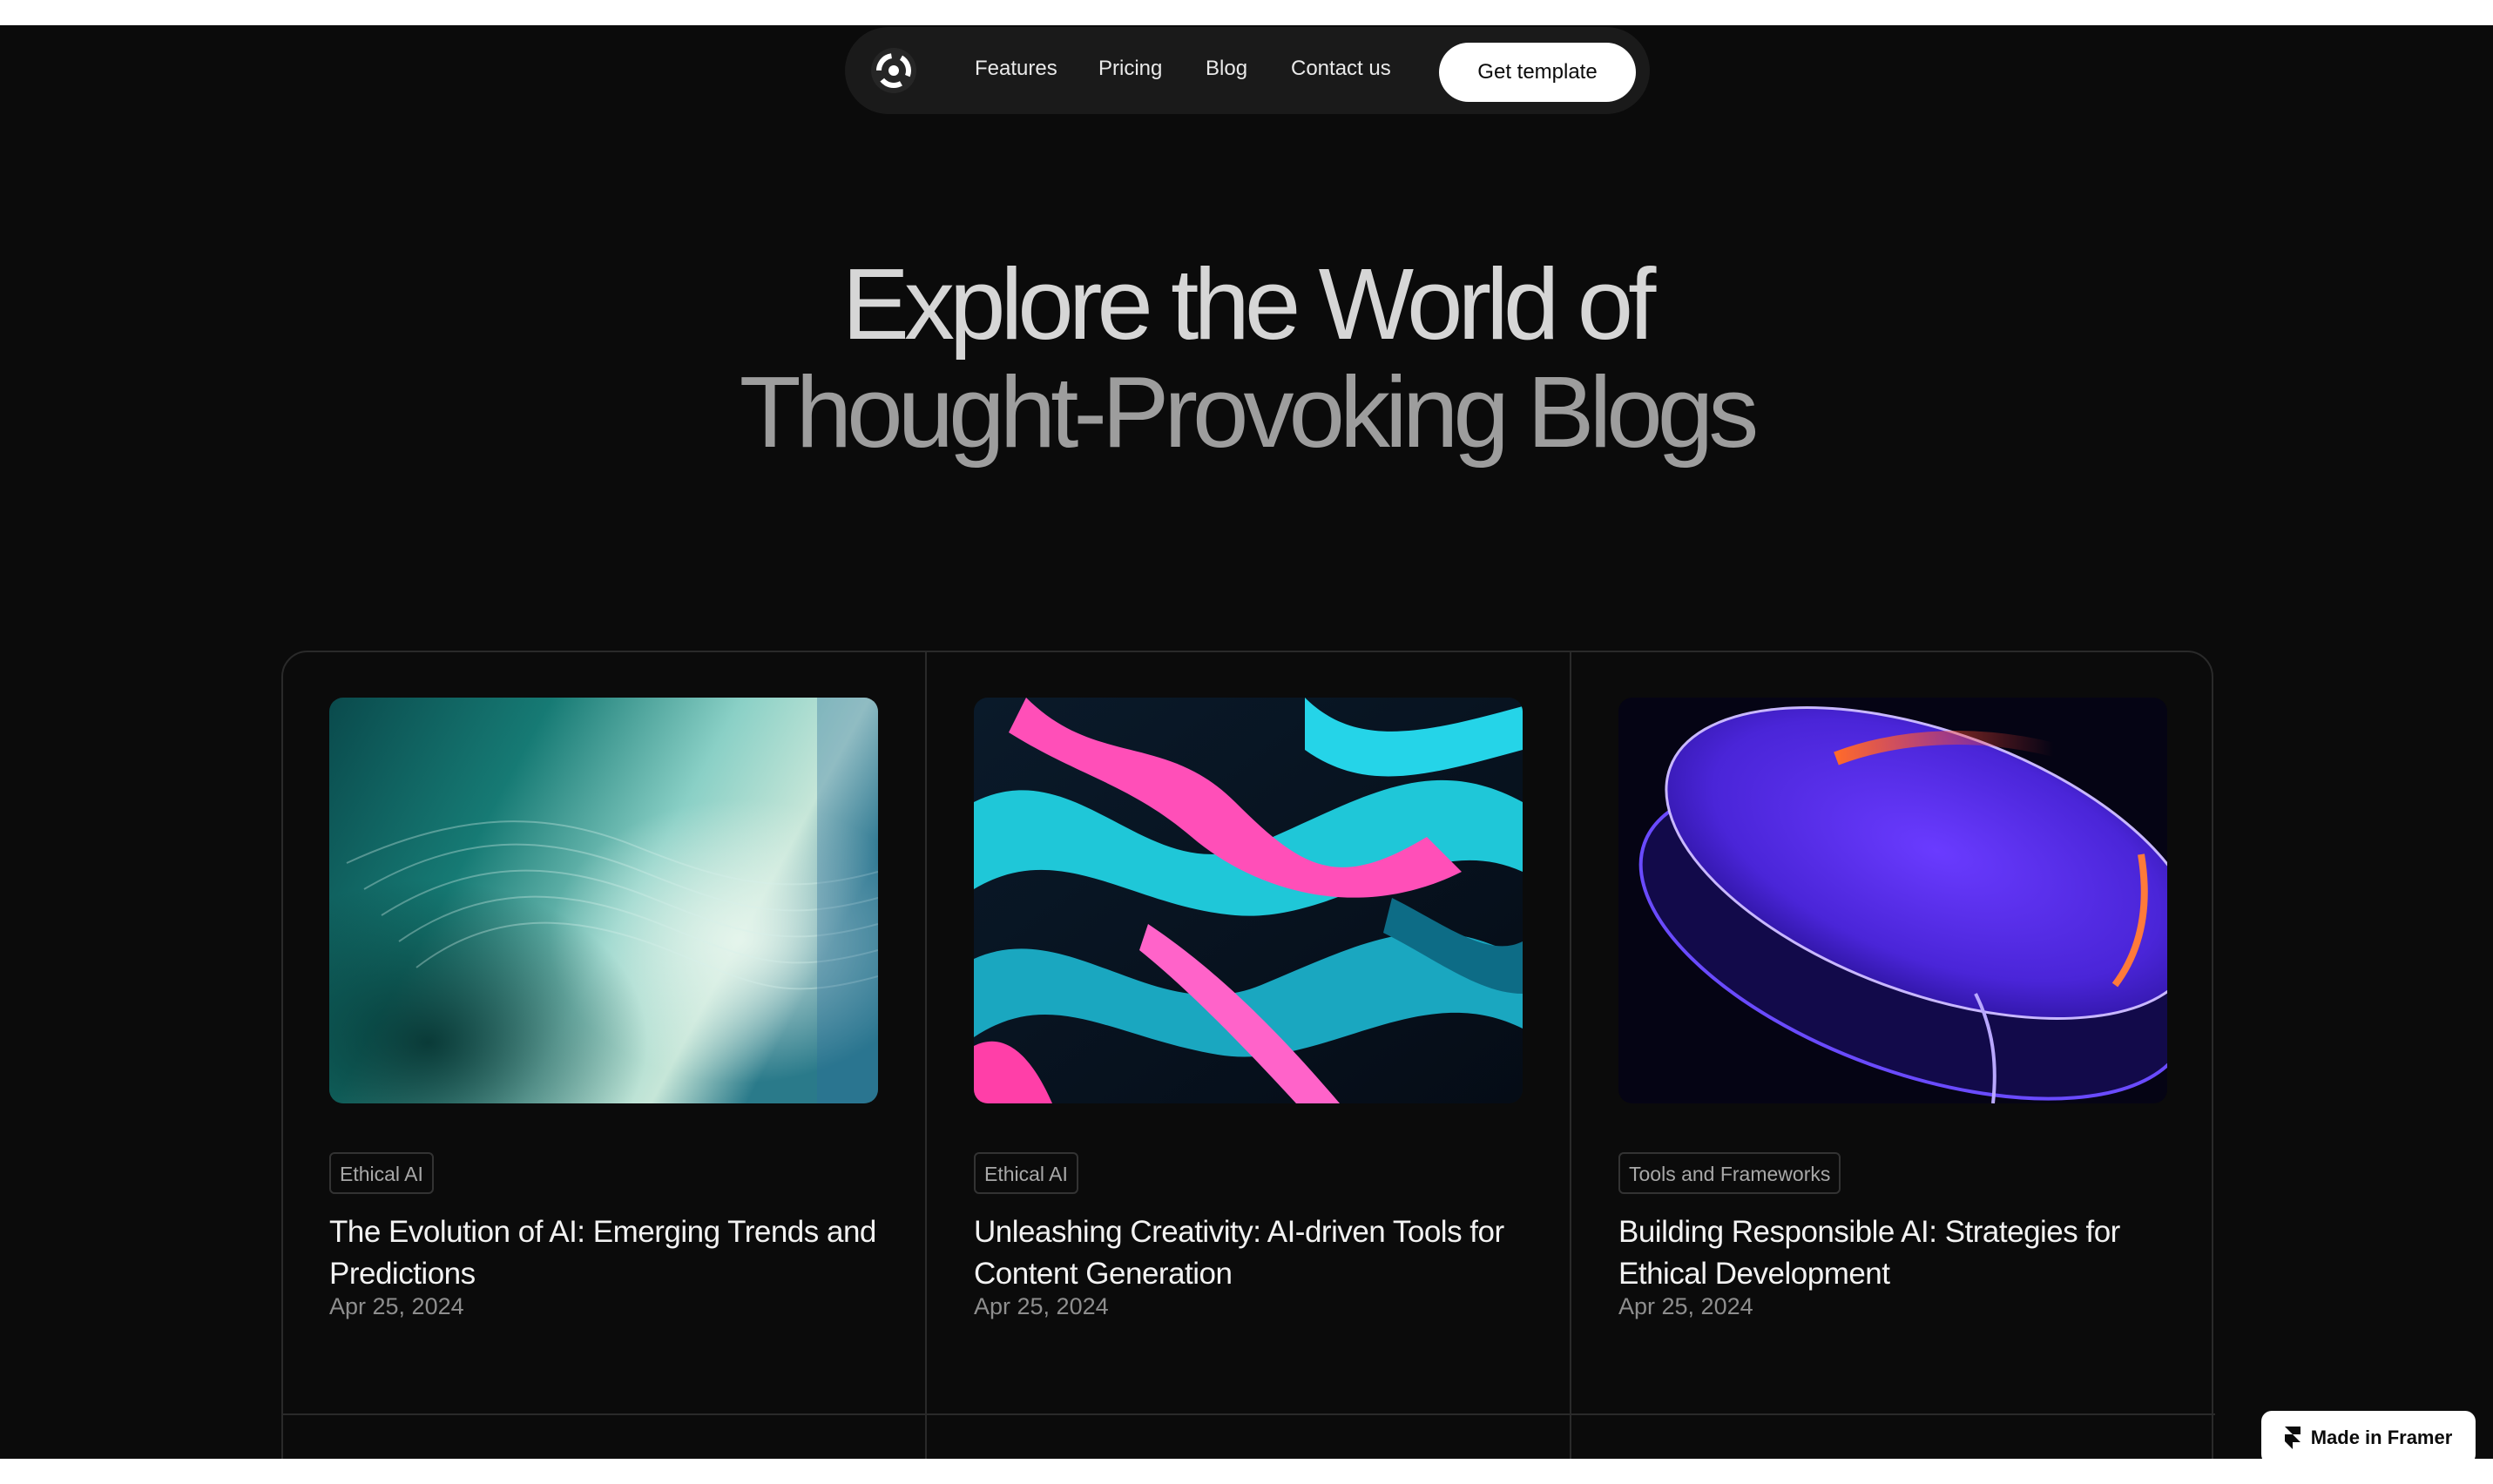 The height and width of the screenshot is (1484, 2493). I want to click on hero-line-1: Explore the World of, so click(1249, 304).